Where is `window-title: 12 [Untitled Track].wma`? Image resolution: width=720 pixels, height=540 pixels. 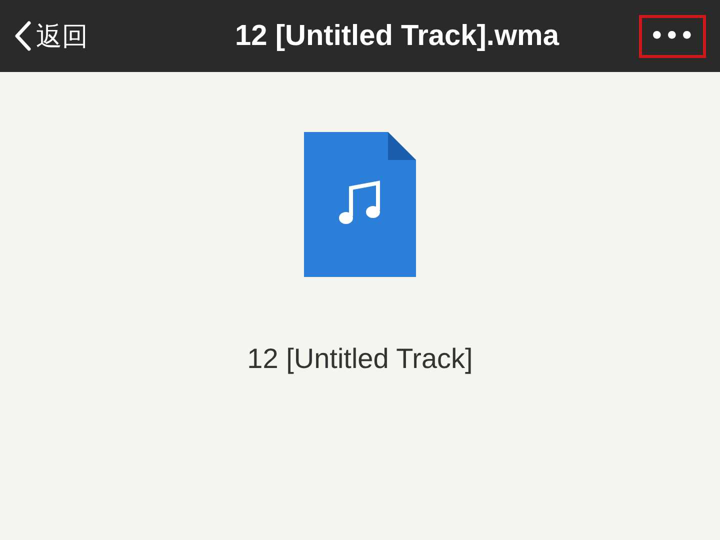
window-title: 12 [Untitled Track].wma is located at coordinates (397, 36).